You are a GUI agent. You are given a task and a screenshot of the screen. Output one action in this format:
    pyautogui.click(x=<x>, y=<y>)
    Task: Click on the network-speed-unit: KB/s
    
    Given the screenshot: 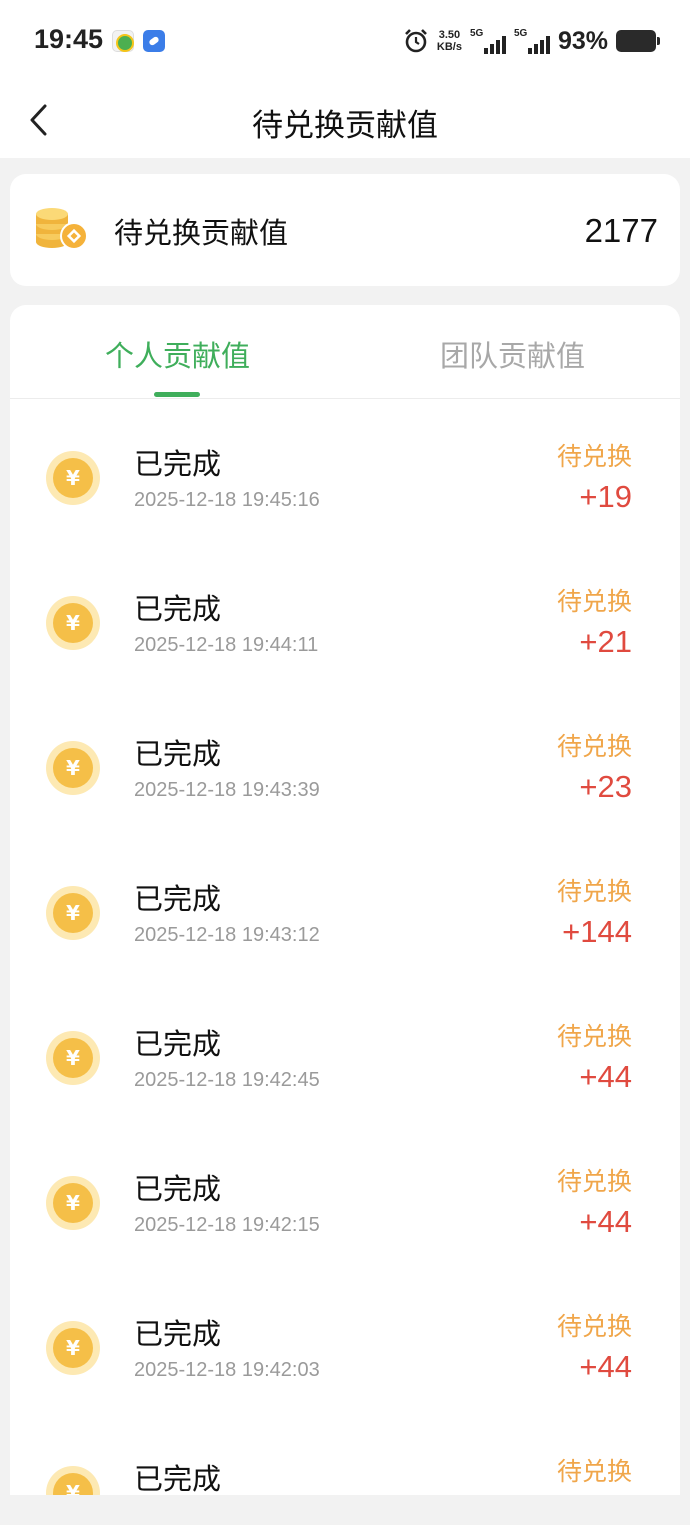 What is the action you would take?
    pyautogui.click(x=449, y=47)
    